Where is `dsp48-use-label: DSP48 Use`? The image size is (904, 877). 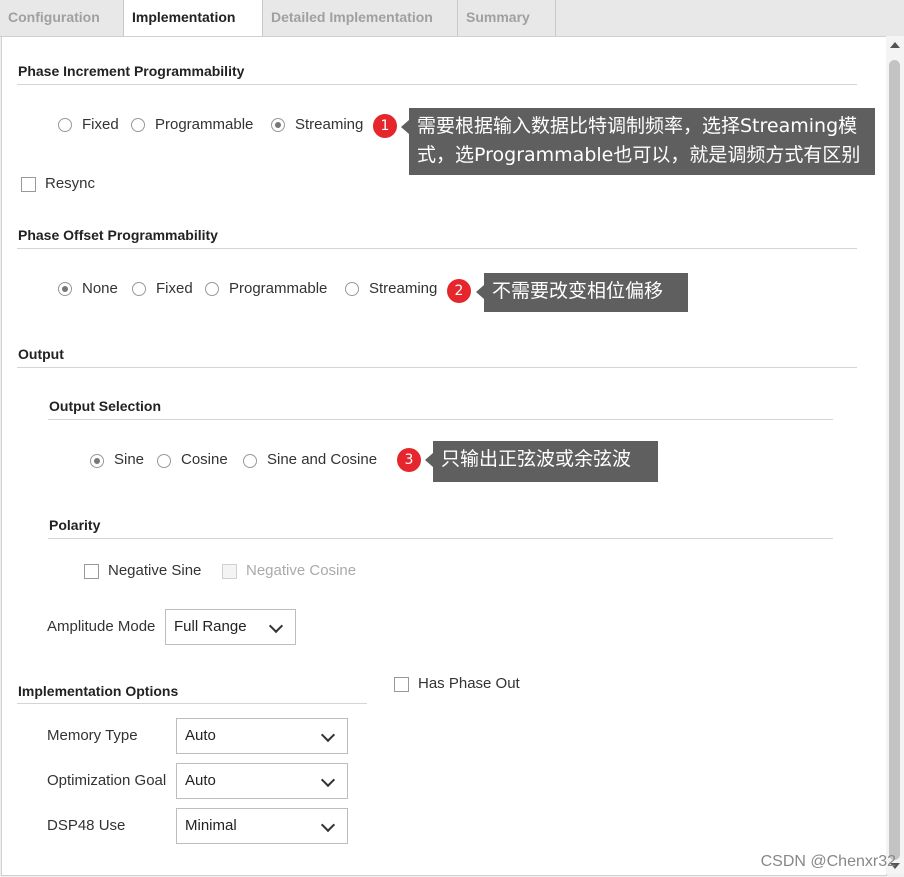
dsp48-use-label: DSP48 Use is located at coordinates (86, 825).